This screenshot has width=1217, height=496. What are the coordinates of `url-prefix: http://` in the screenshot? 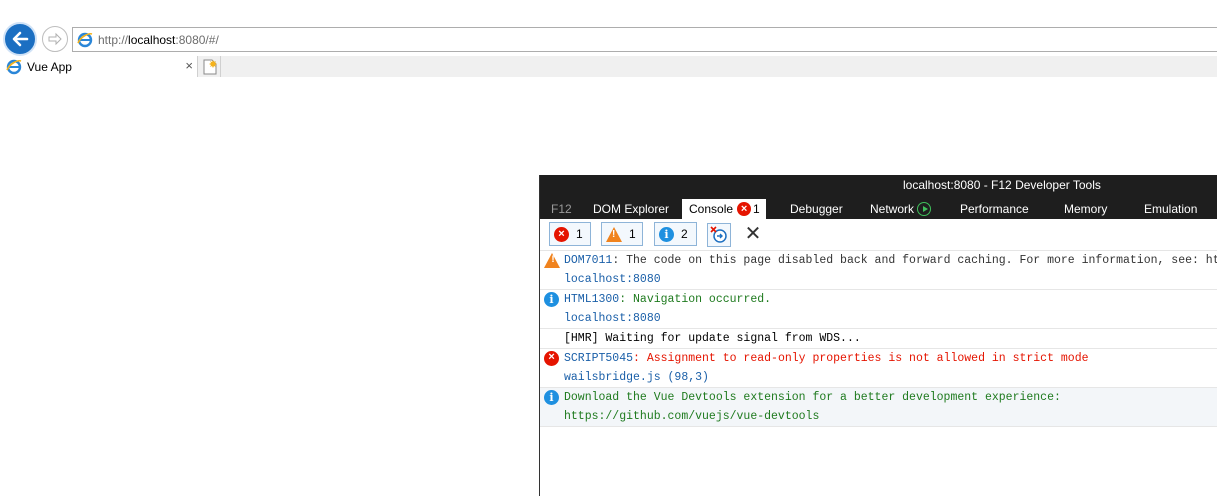 It's located at (113, 39).